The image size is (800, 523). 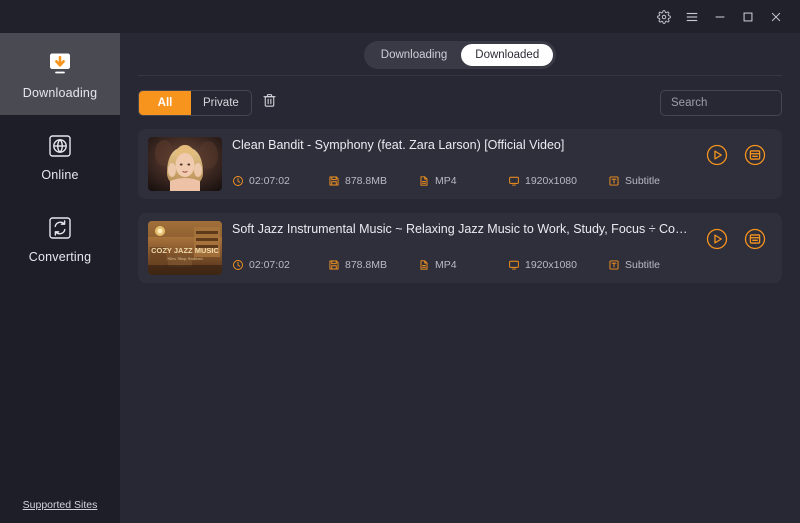 I want to click on cozy-coffee-shop-thumbnail: COZY JAZZ MUSIC Slow Shop Ambient, so click(x=185, y=248).